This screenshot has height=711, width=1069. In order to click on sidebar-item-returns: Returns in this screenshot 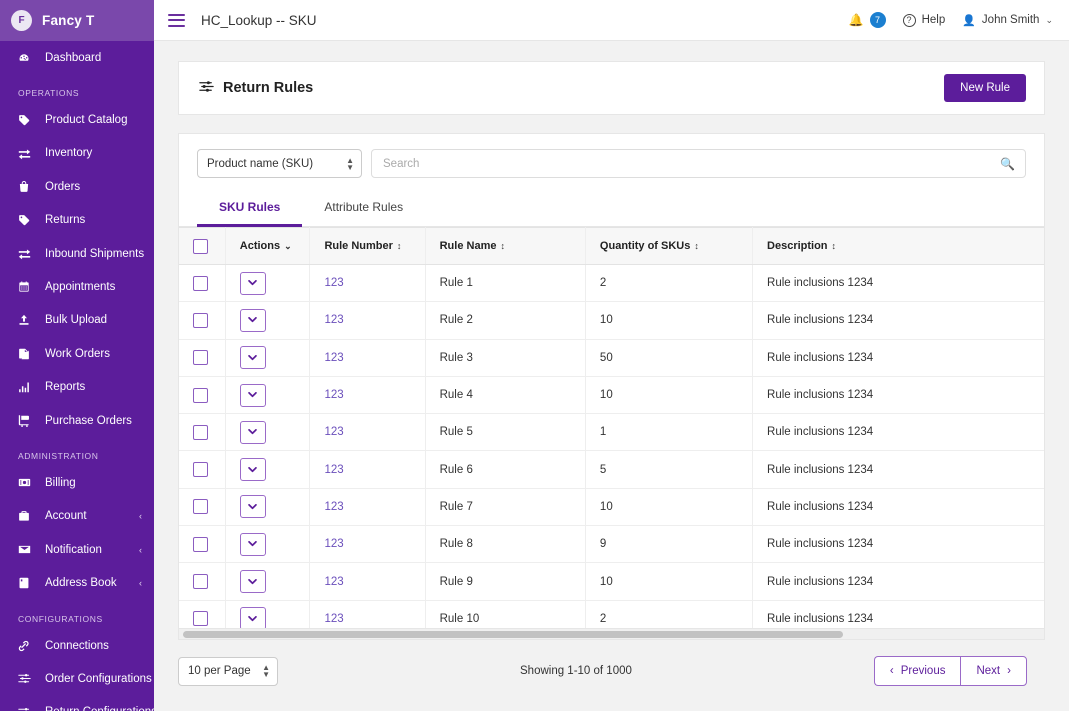, I will do `click(77, 220)`.